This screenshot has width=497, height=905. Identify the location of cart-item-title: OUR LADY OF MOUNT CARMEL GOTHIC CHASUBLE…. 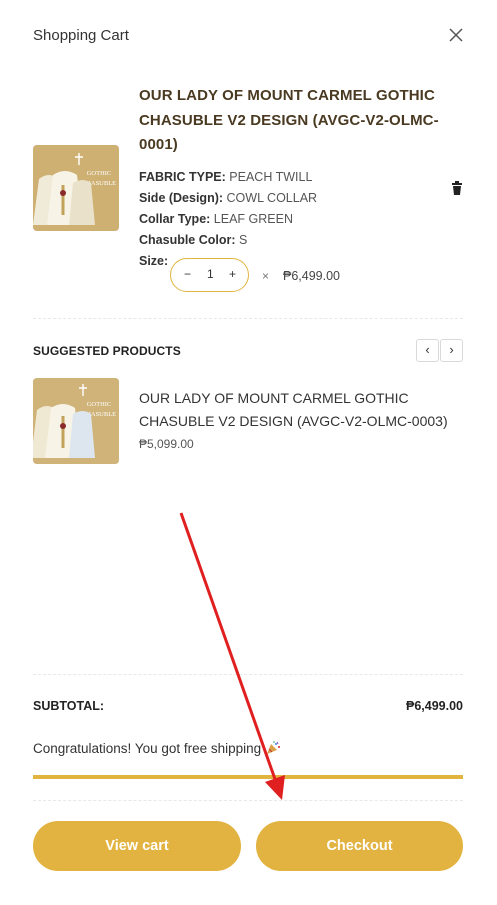
(289, 121).